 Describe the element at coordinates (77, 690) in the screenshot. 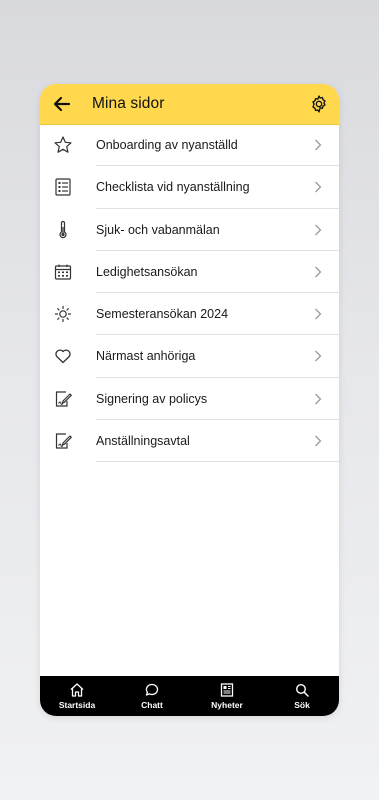

I see `home-icon` at that location.